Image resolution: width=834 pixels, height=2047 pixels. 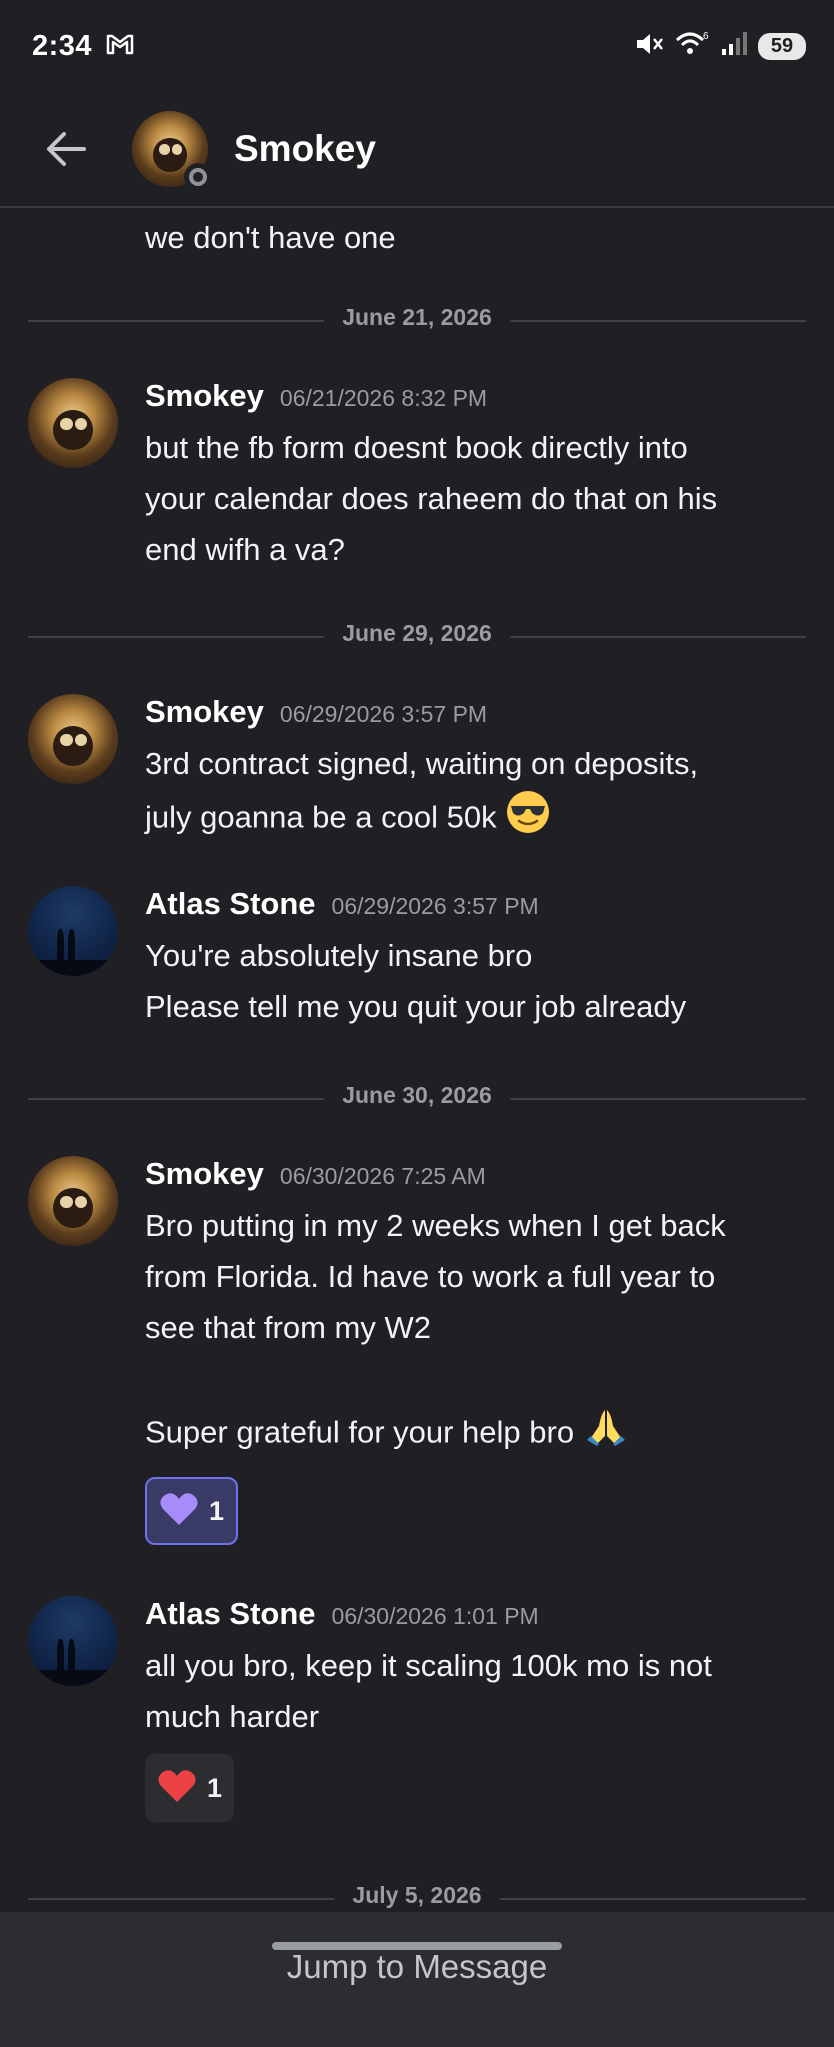 I want to click on status-bar-left: 2:34, so click(x=83, y=46).